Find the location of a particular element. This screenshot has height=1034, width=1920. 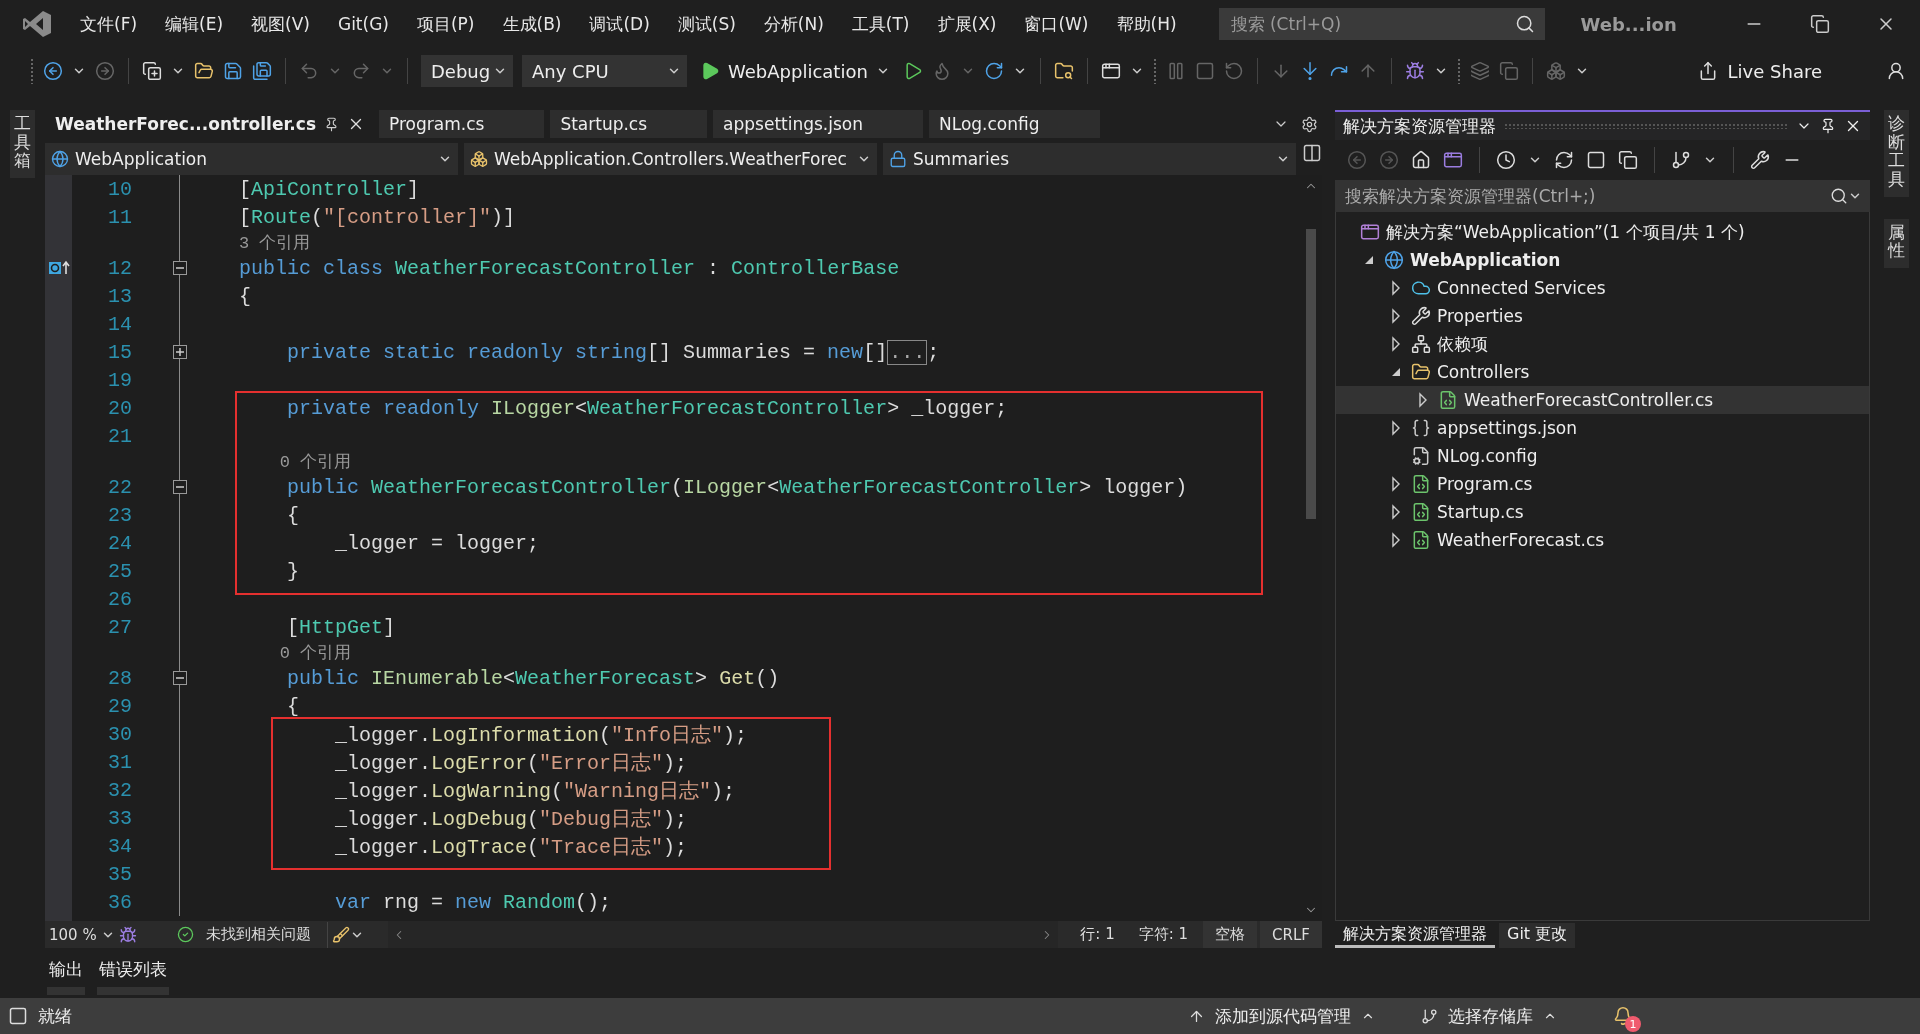

side-tab: 诊断工具 is located at coordinates (1896, 153).